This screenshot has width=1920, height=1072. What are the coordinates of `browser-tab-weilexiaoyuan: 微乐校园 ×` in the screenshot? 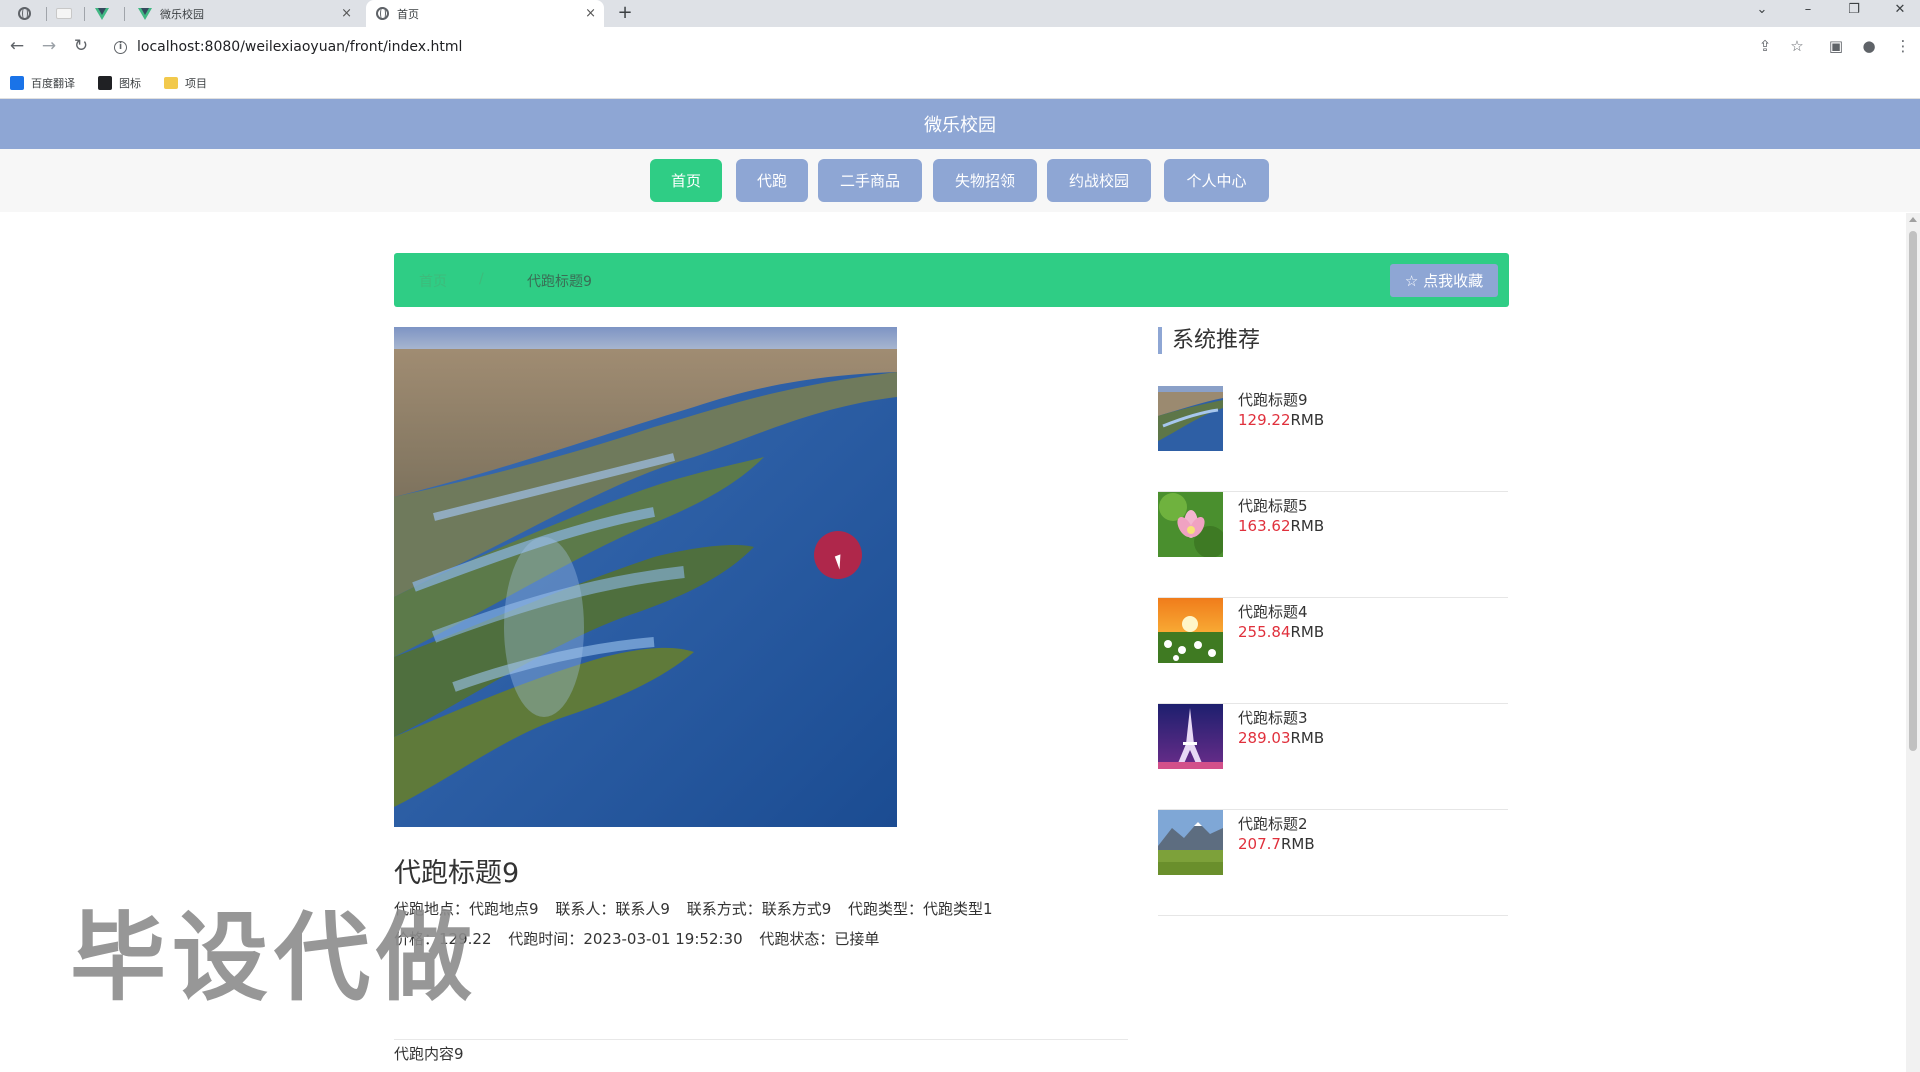 It's located at (244, 13).